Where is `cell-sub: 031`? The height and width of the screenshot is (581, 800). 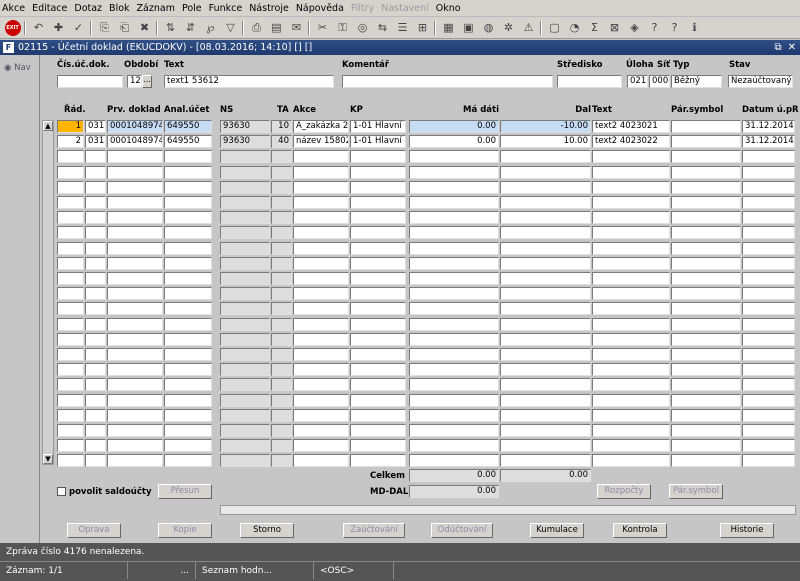
cell-sub: 031 is located at coordinates (95, 142).